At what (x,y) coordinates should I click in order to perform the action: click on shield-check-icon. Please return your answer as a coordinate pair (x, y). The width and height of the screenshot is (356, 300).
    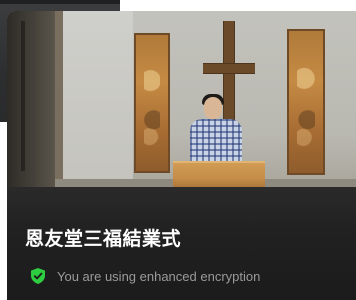
    Looking at the image, I should click on (38, 276).